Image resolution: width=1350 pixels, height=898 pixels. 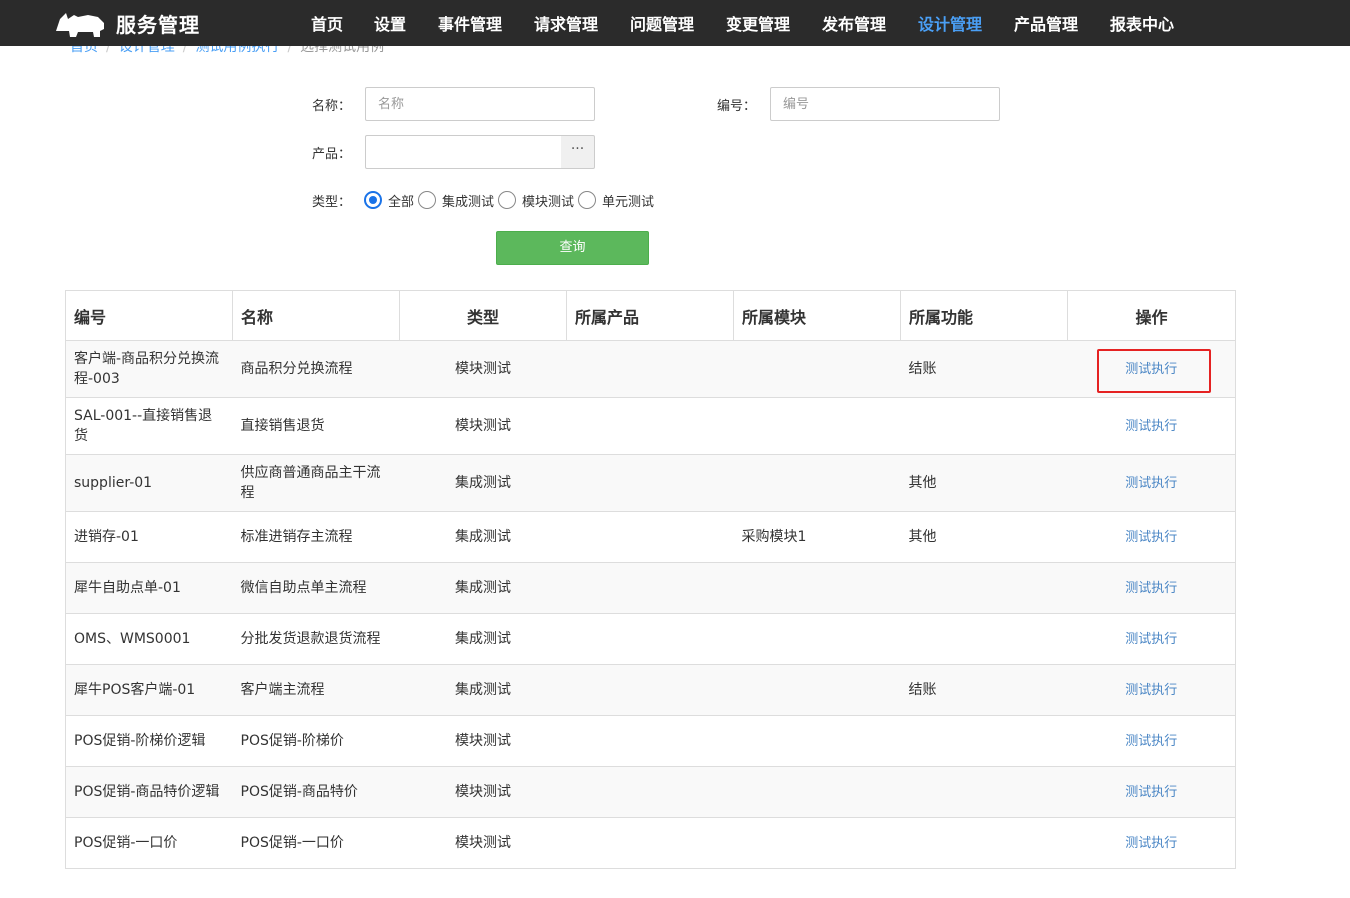 I want to click on product-input, so click(x=463, y=152).